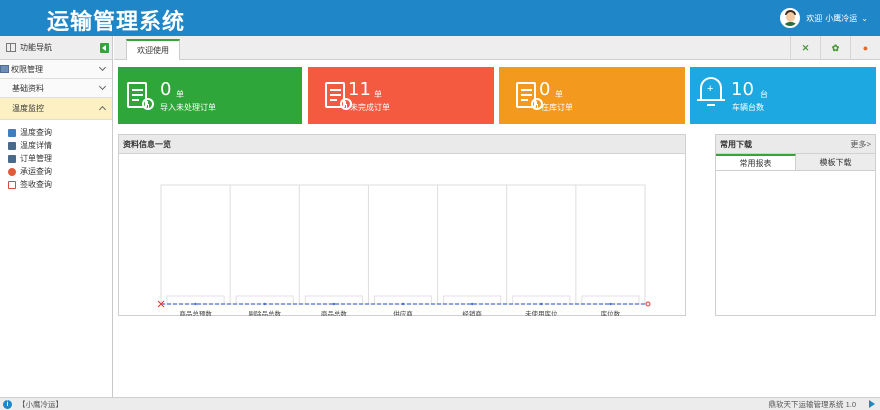 This screenshot has width=880, height=410. Describe the element at coordinates (814, 18) in the screenshot. I see `welcome-text: 欢迎` at that location.